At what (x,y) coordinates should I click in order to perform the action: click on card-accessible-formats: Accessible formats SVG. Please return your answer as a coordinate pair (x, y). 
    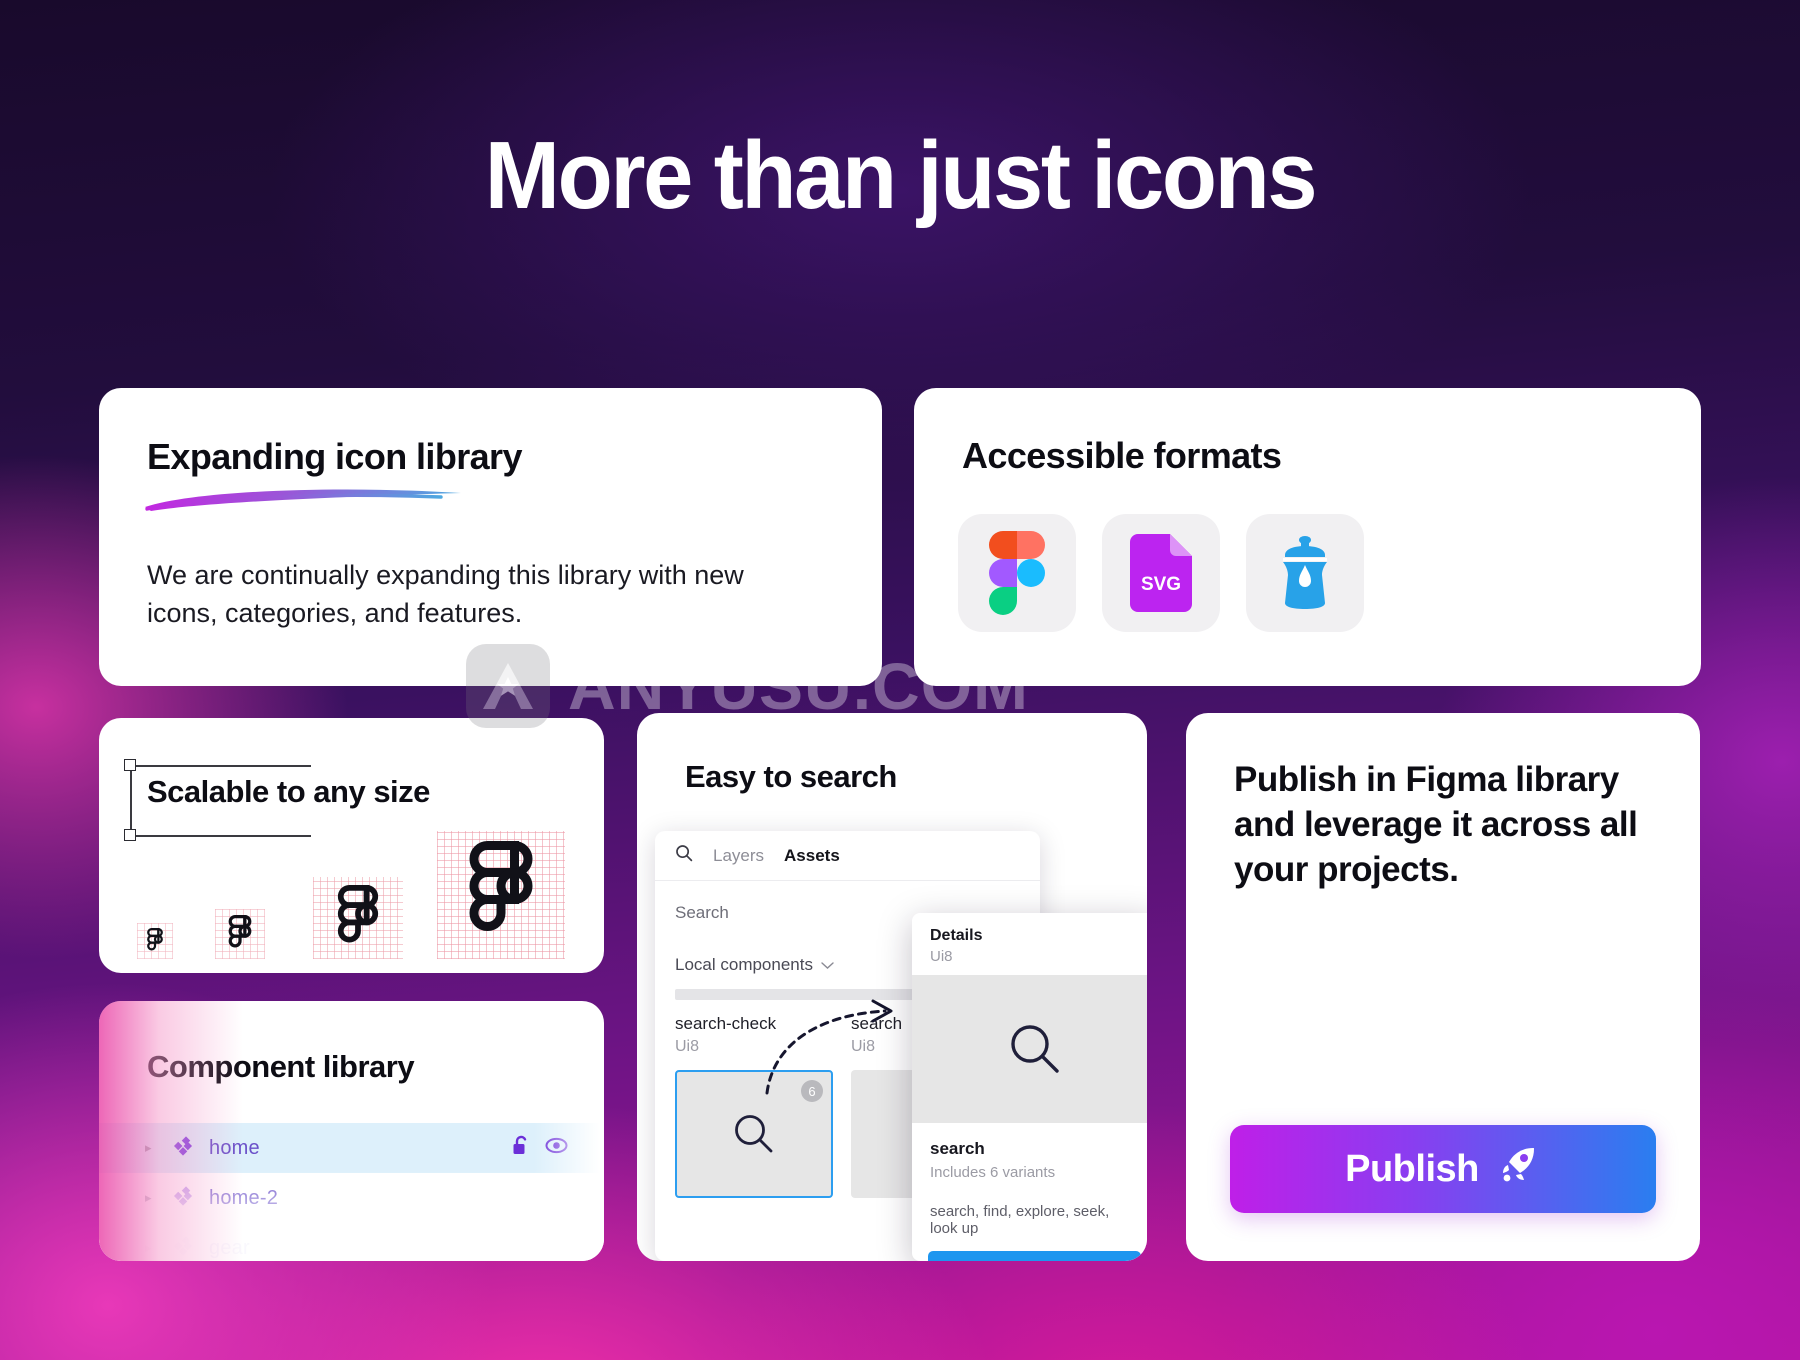
    Looking at the image, I should click on (1307, 537).